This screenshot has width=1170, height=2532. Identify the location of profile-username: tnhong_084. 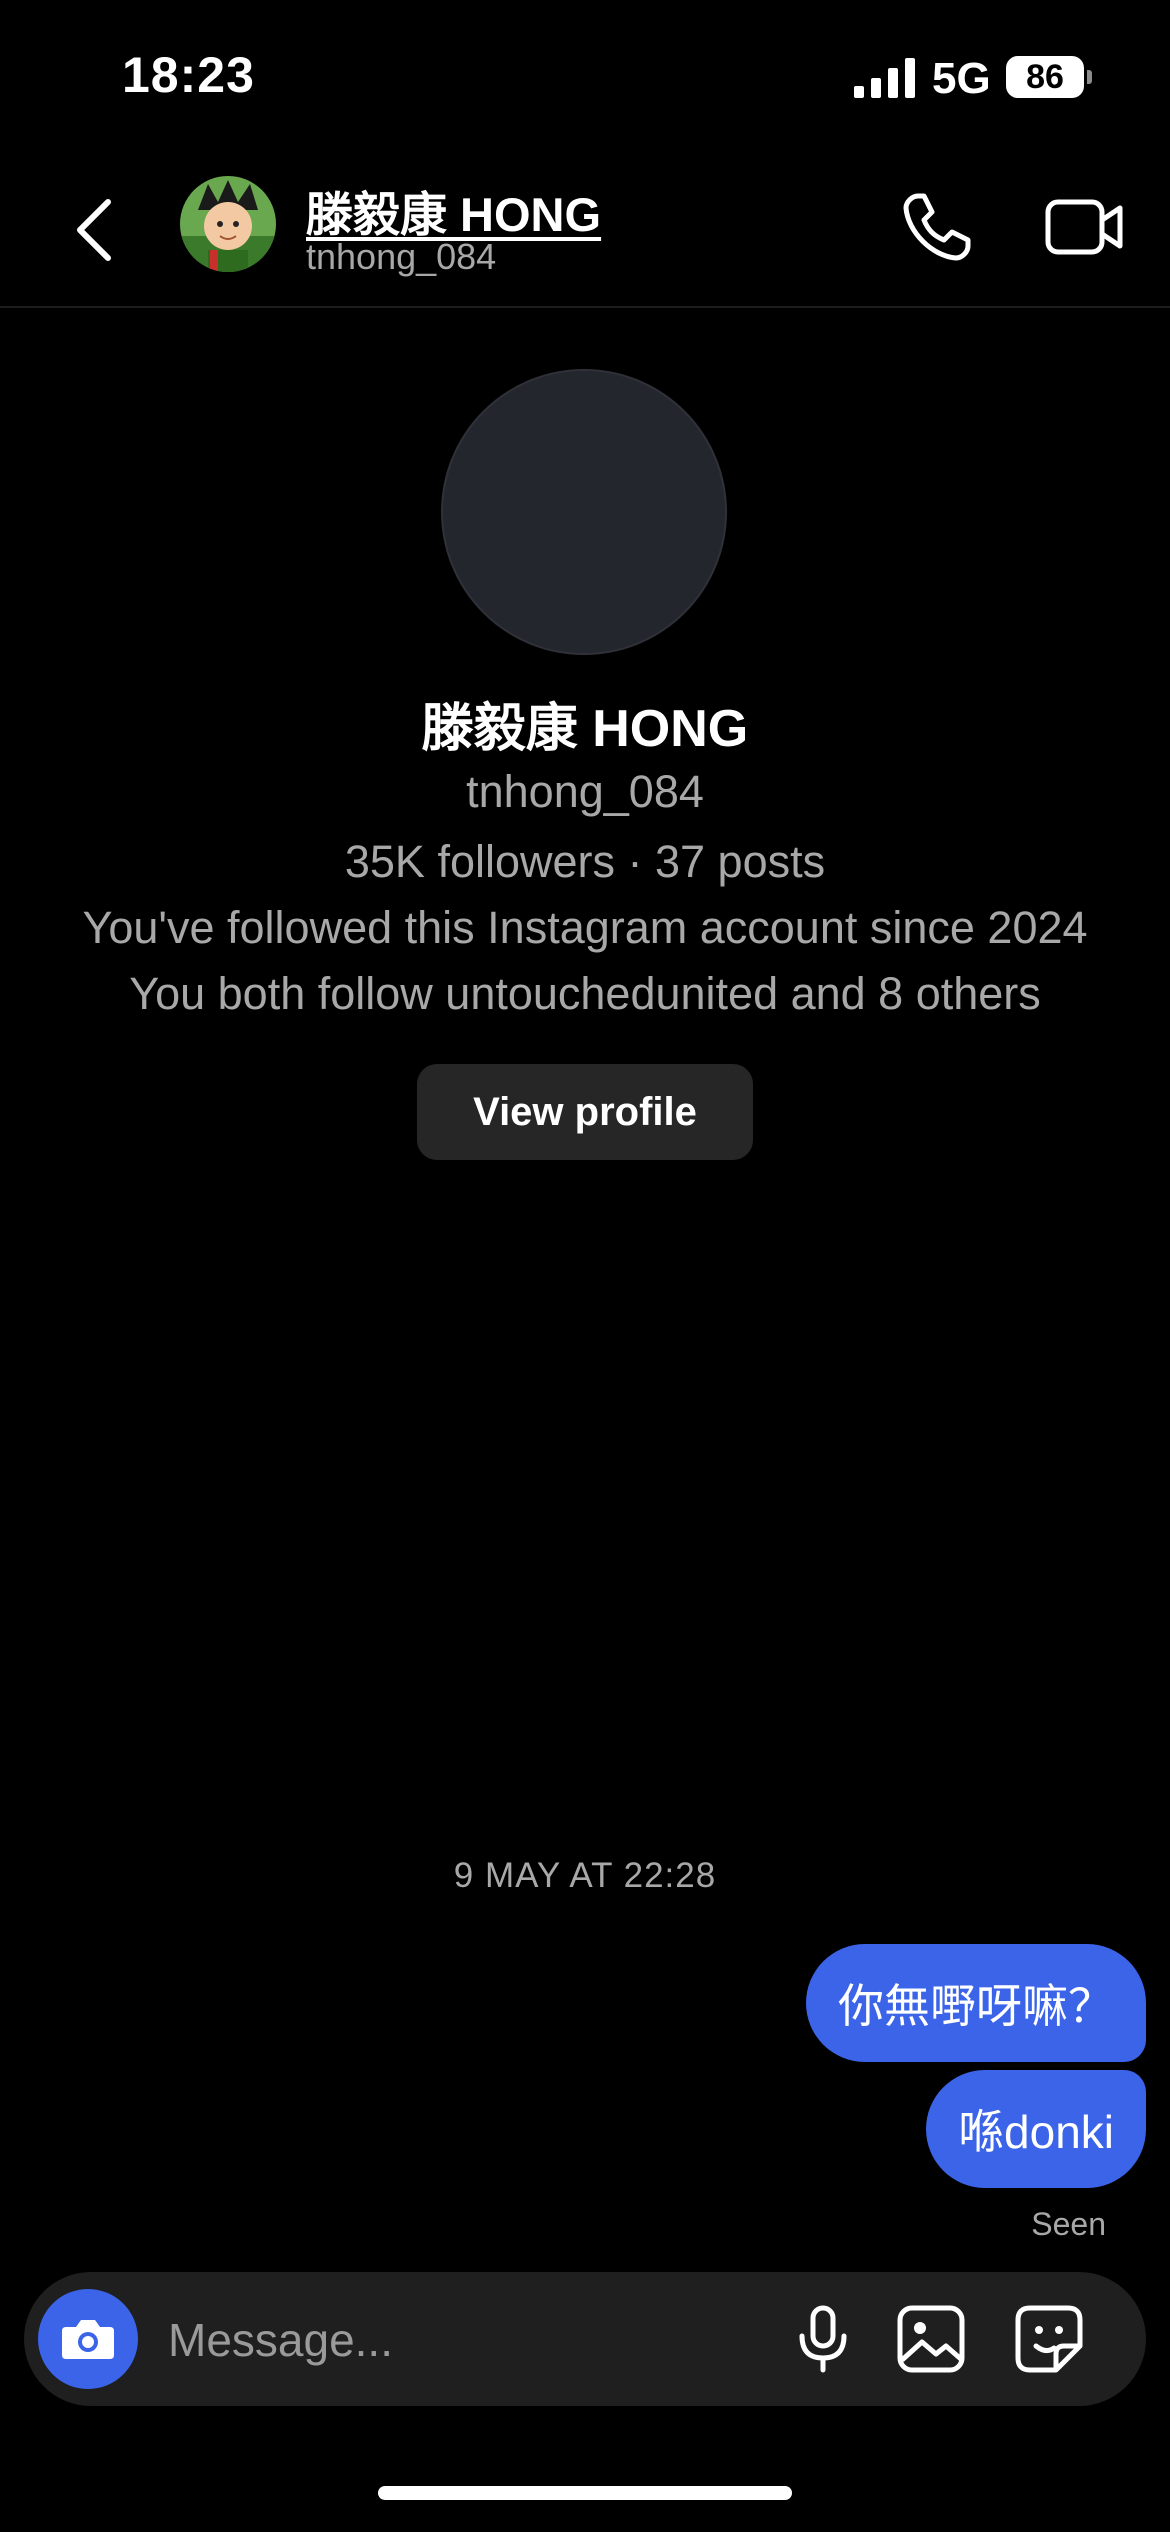
(585, 791).